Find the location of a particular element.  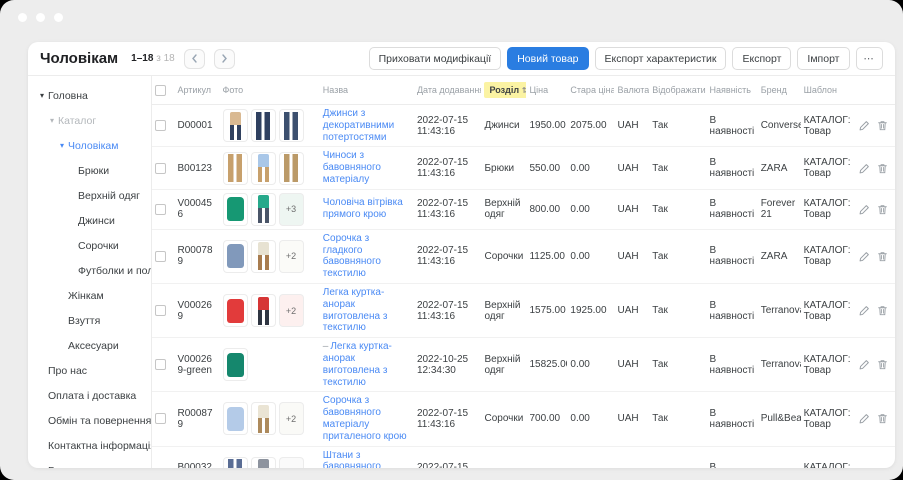

export-characteristics-button: Експорт характеристик is located at coordinates (660, 58).